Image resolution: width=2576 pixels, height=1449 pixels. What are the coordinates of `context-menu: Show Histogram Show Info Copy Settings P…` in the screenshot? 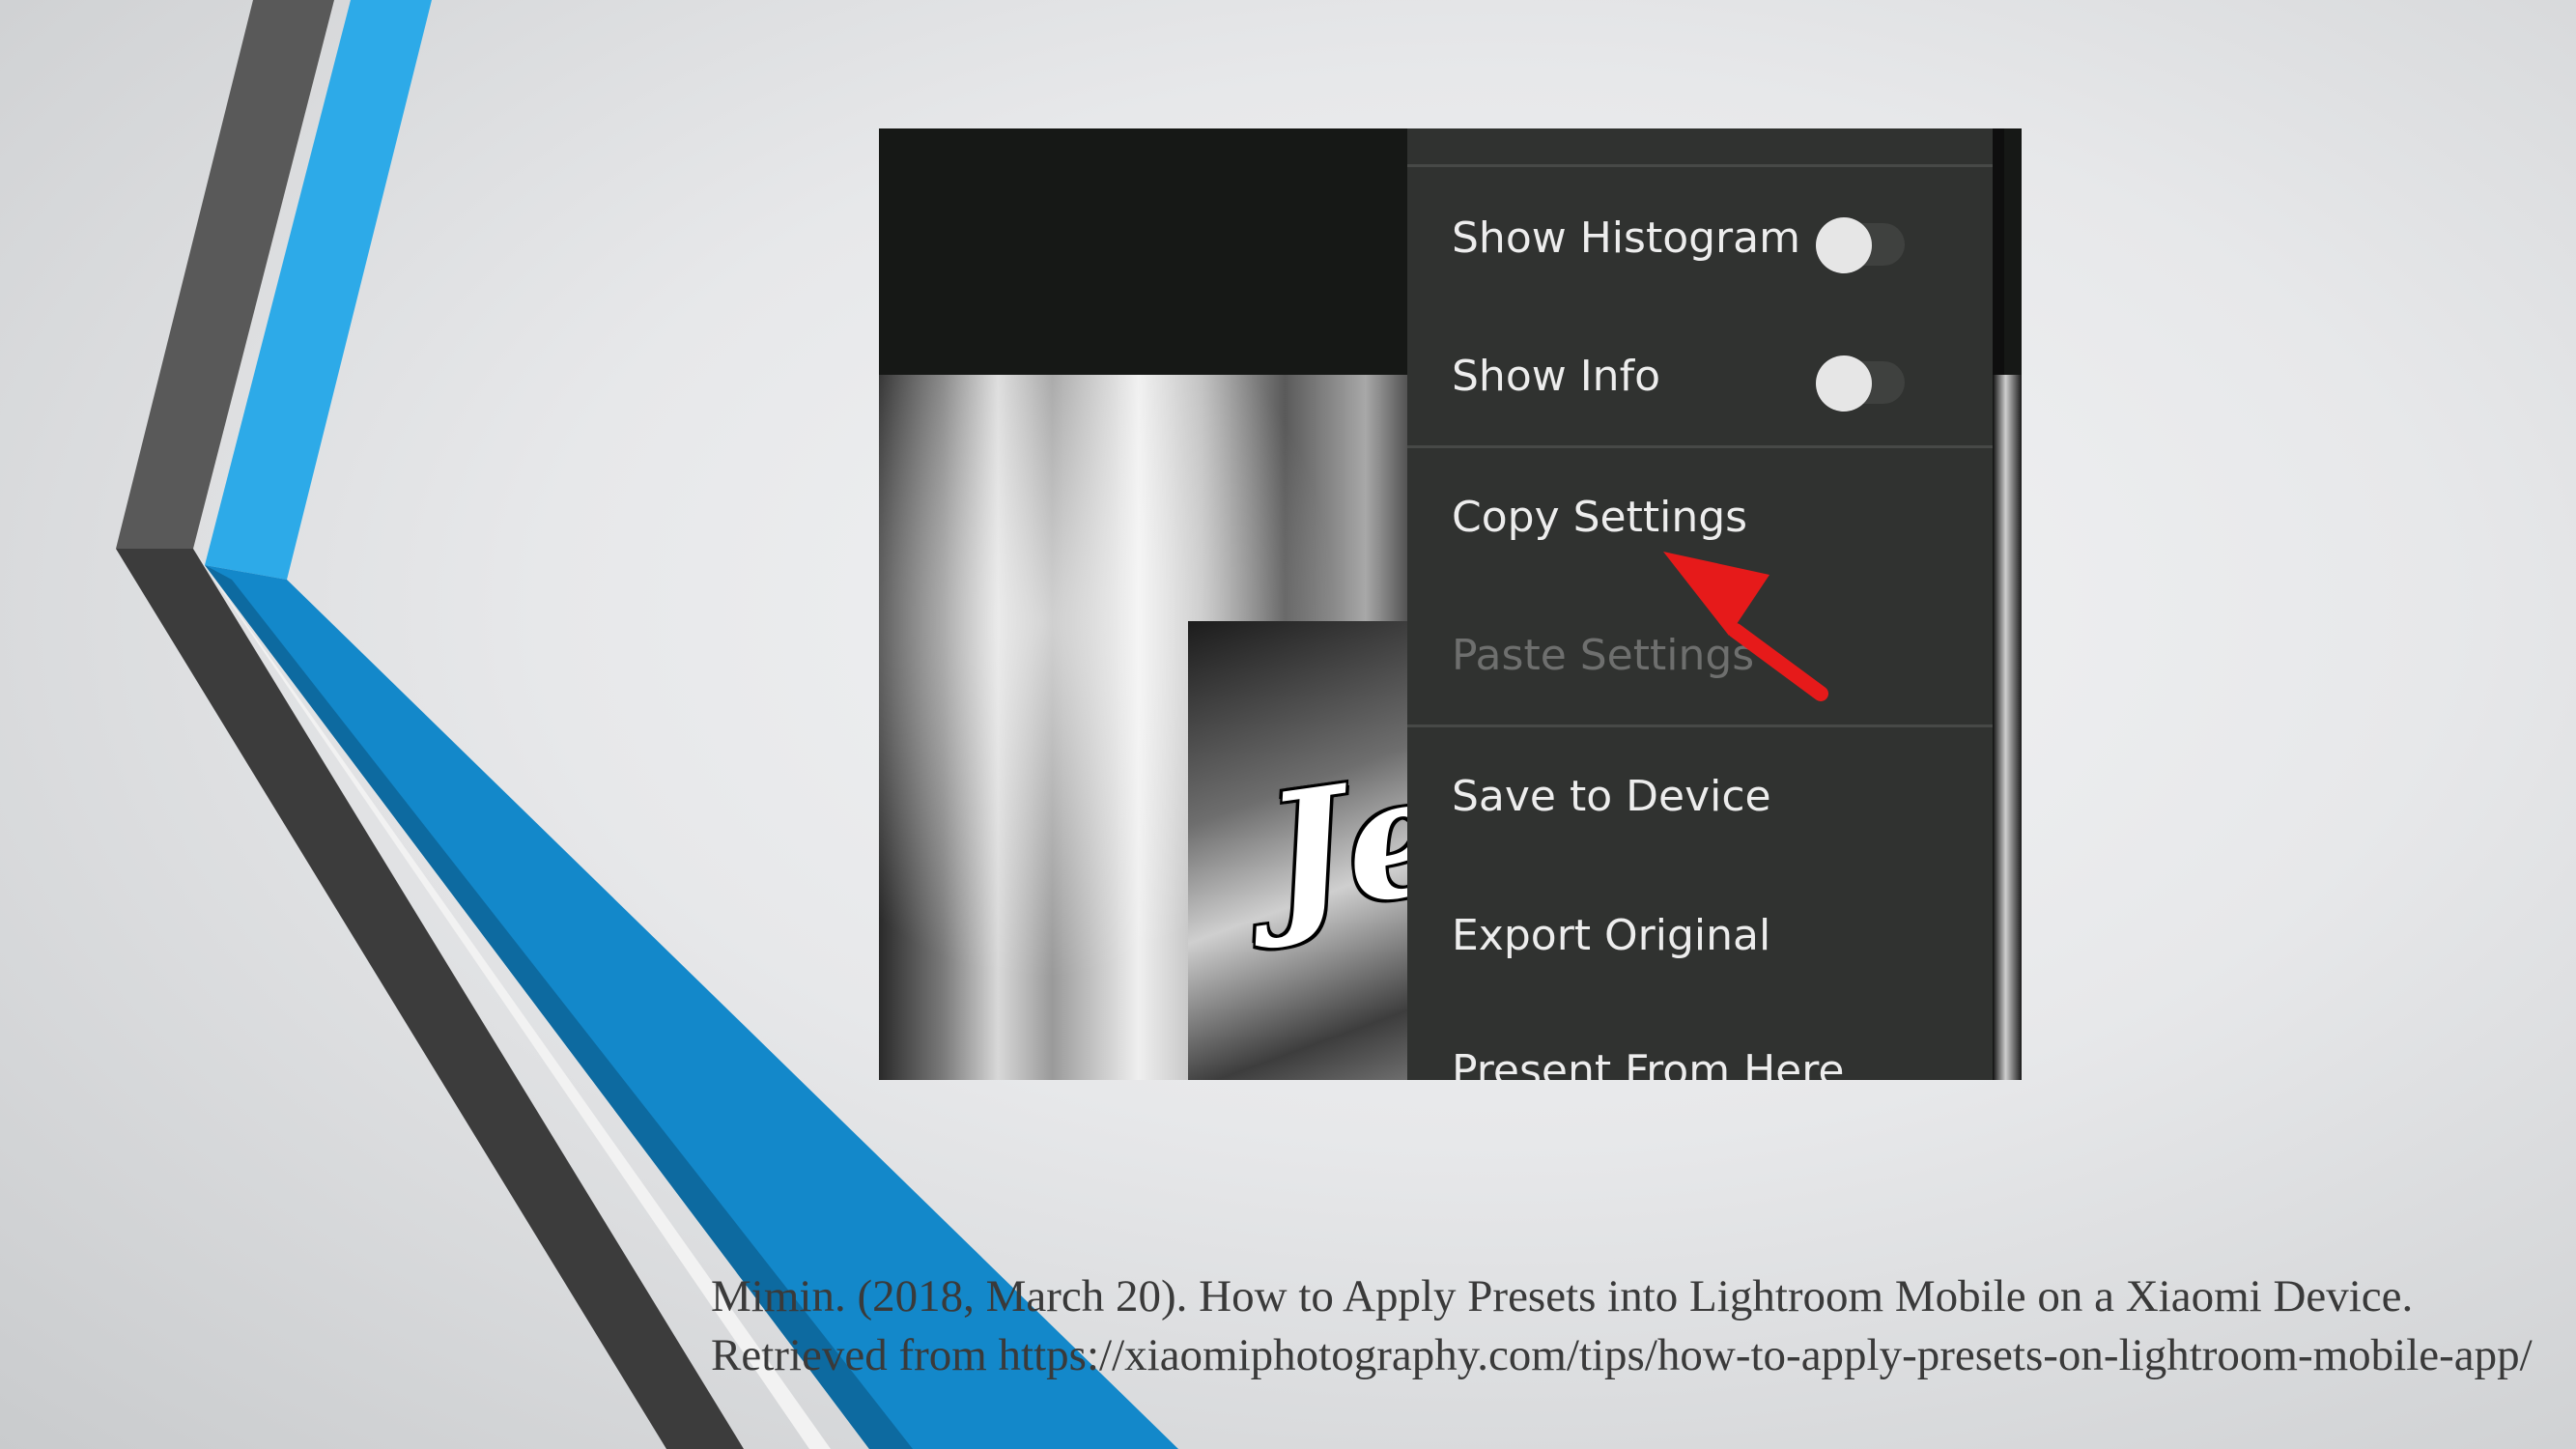 It's located at (1700, 604).